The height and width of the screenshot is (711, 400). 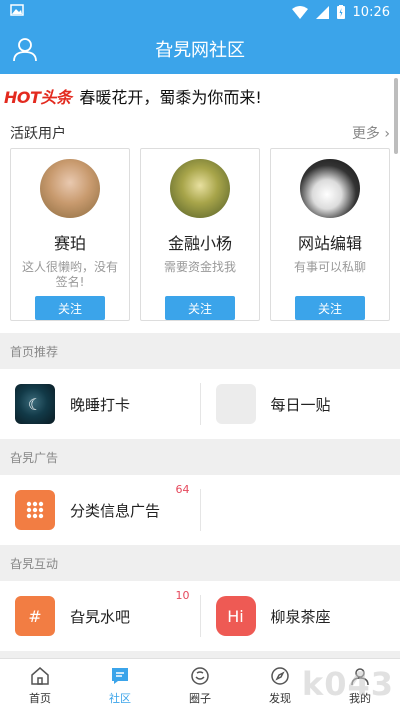 What do you see at coordinates (38, 134) in the screenshot?
I see `active-users-title: 活跃用户` at bounding box center [38, 134].